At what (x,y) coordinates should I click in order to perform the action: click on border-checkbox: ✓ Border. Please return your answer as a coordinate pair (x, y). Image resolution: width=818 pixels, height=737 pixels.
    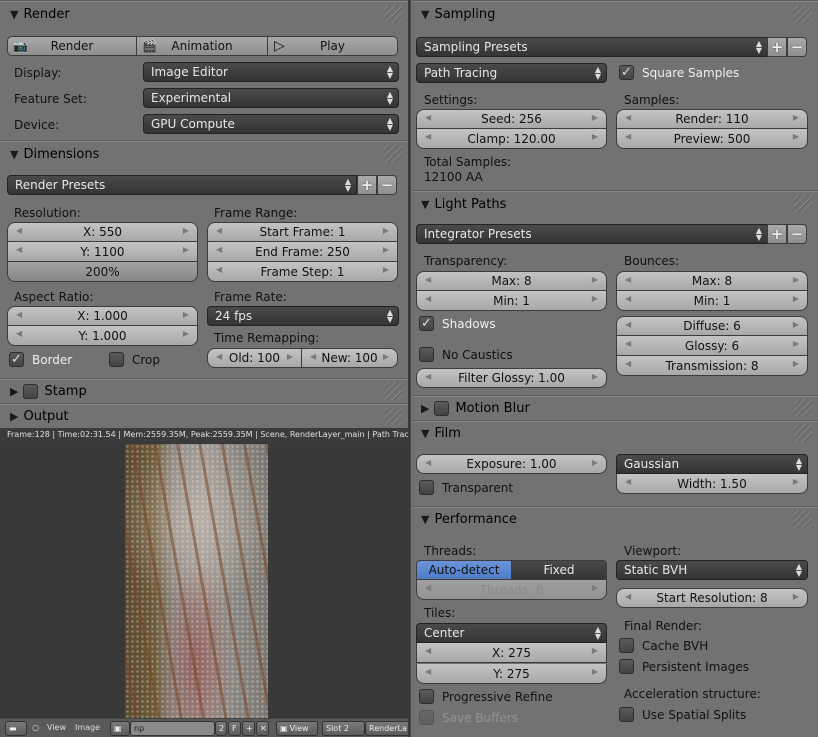
    Looking at the image, I should click on (40, 359).